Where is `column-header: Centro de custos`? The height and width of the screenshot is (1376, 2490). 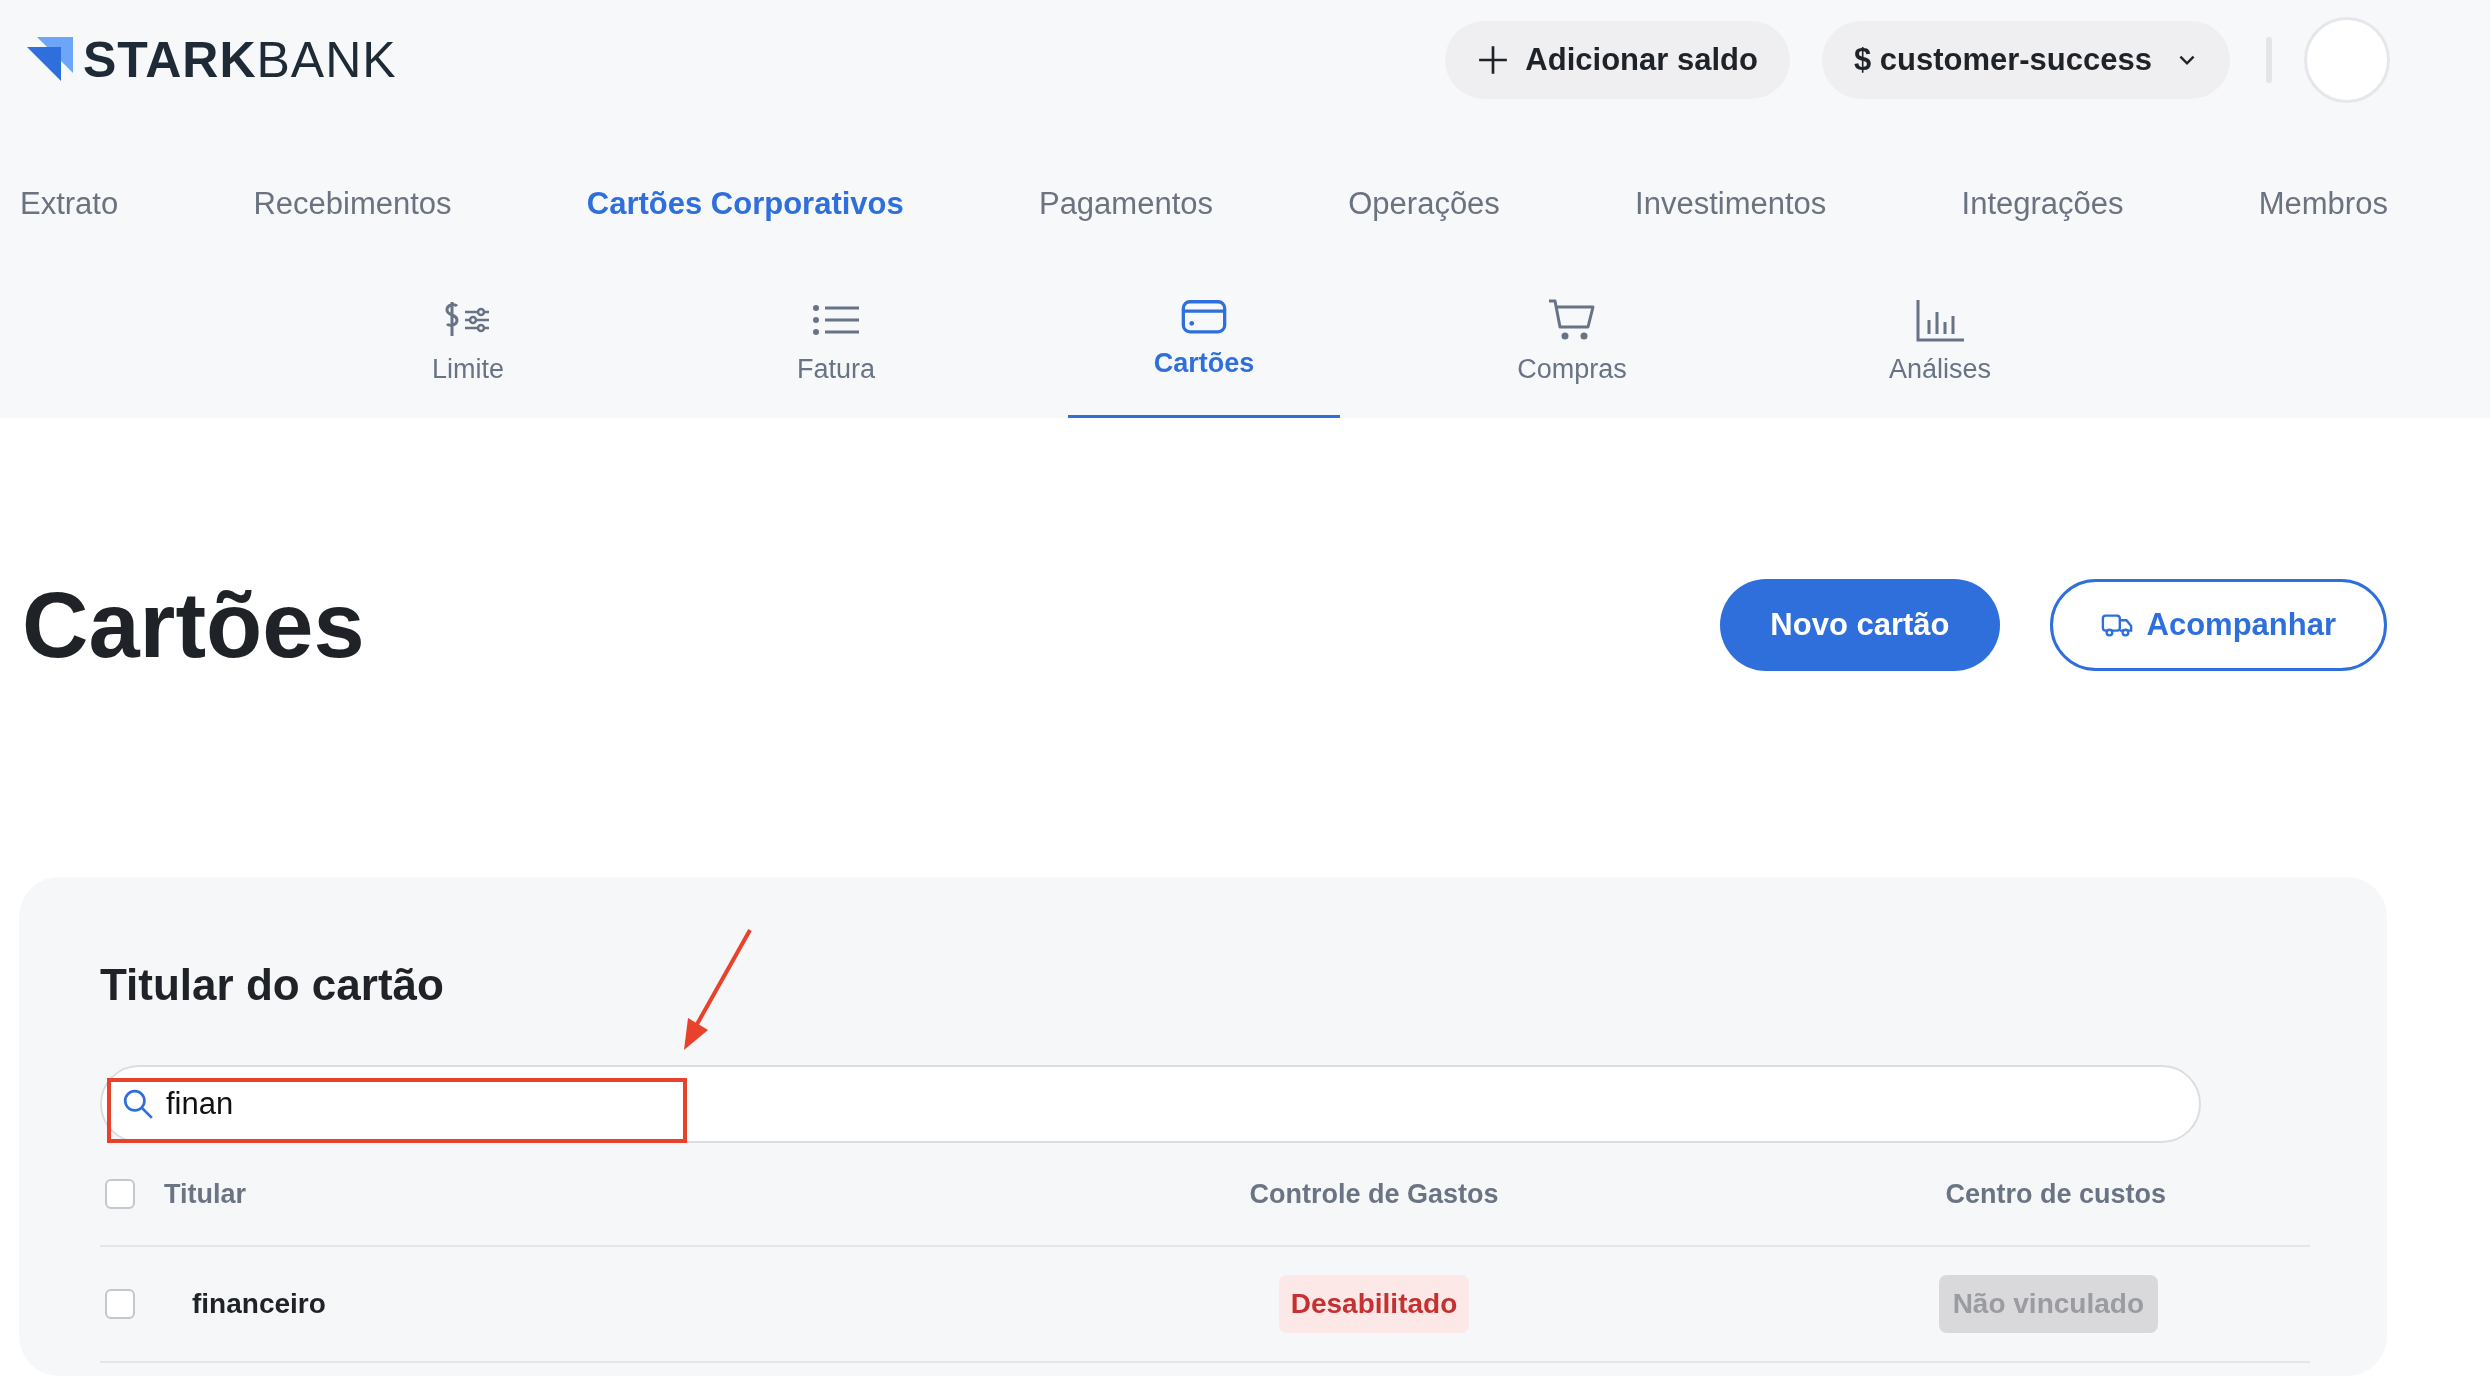
column-header: Centro de custos is located at coordinates (2055, 1194).